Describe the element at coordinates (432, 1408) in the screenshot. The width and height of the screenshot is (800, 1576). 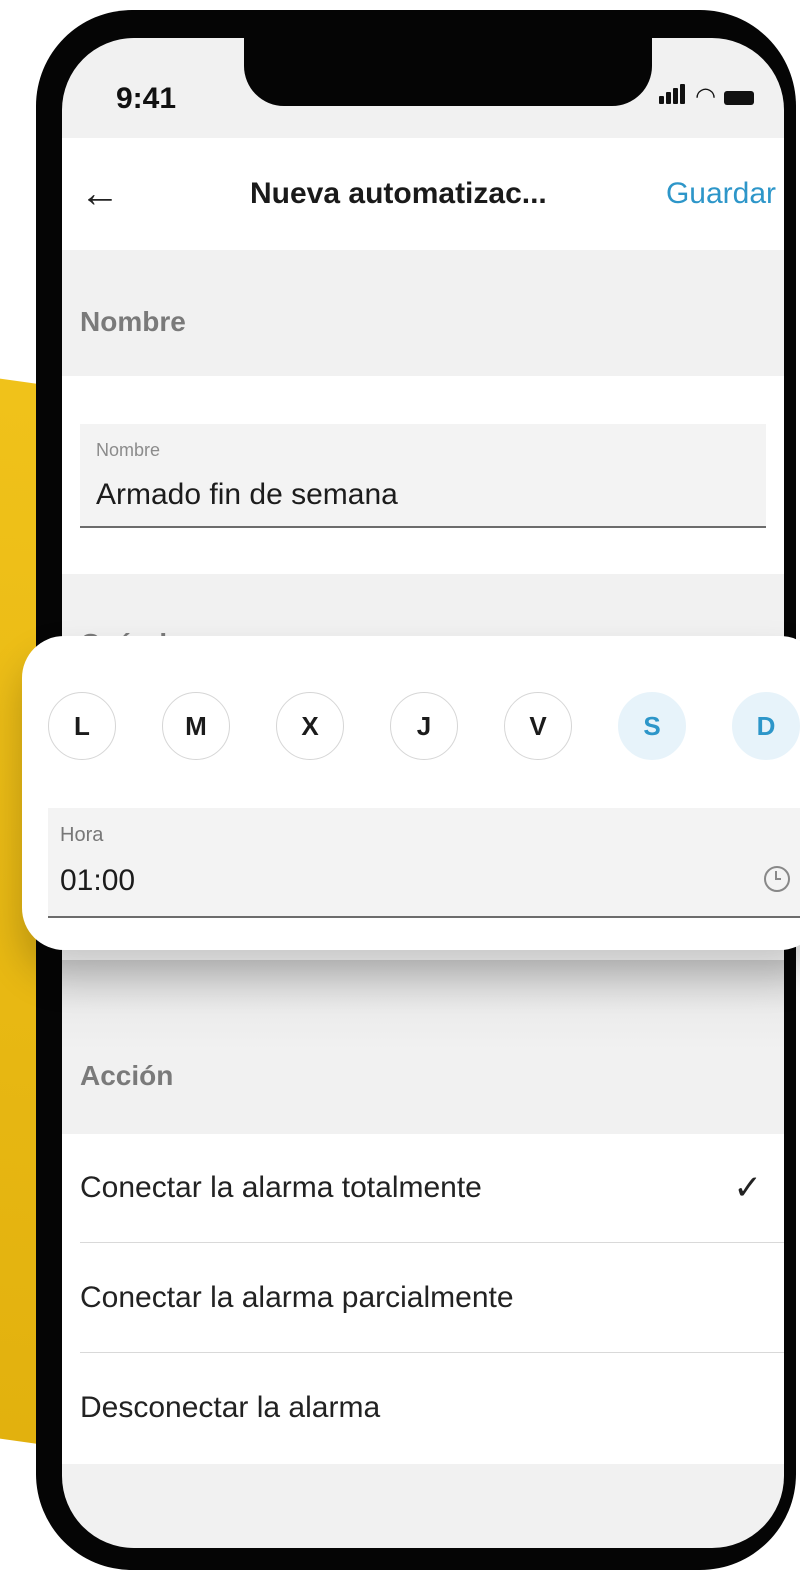
I see `action-option-disconnect: Desconectar la alarma` at that location.